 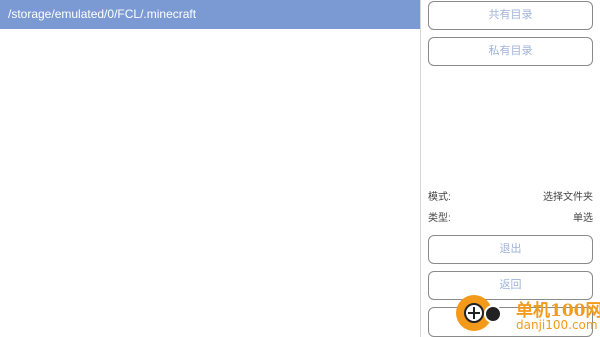 I want to click on private-directory-button: 私有目录, so click(x=510, y=51).